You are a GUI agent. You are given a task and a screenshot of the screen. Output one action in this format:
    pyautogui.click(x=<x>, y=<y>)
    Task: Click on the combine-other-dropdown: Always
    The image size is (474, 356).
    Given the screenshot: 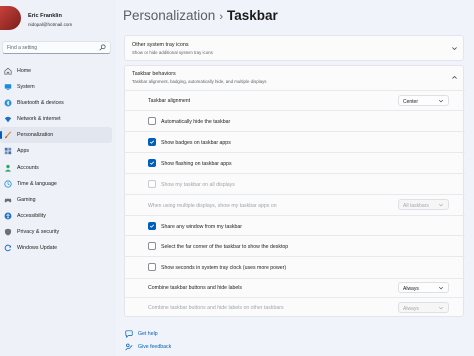 What is the action you would take?
    pyautogui.click(x=423, y=307)
    